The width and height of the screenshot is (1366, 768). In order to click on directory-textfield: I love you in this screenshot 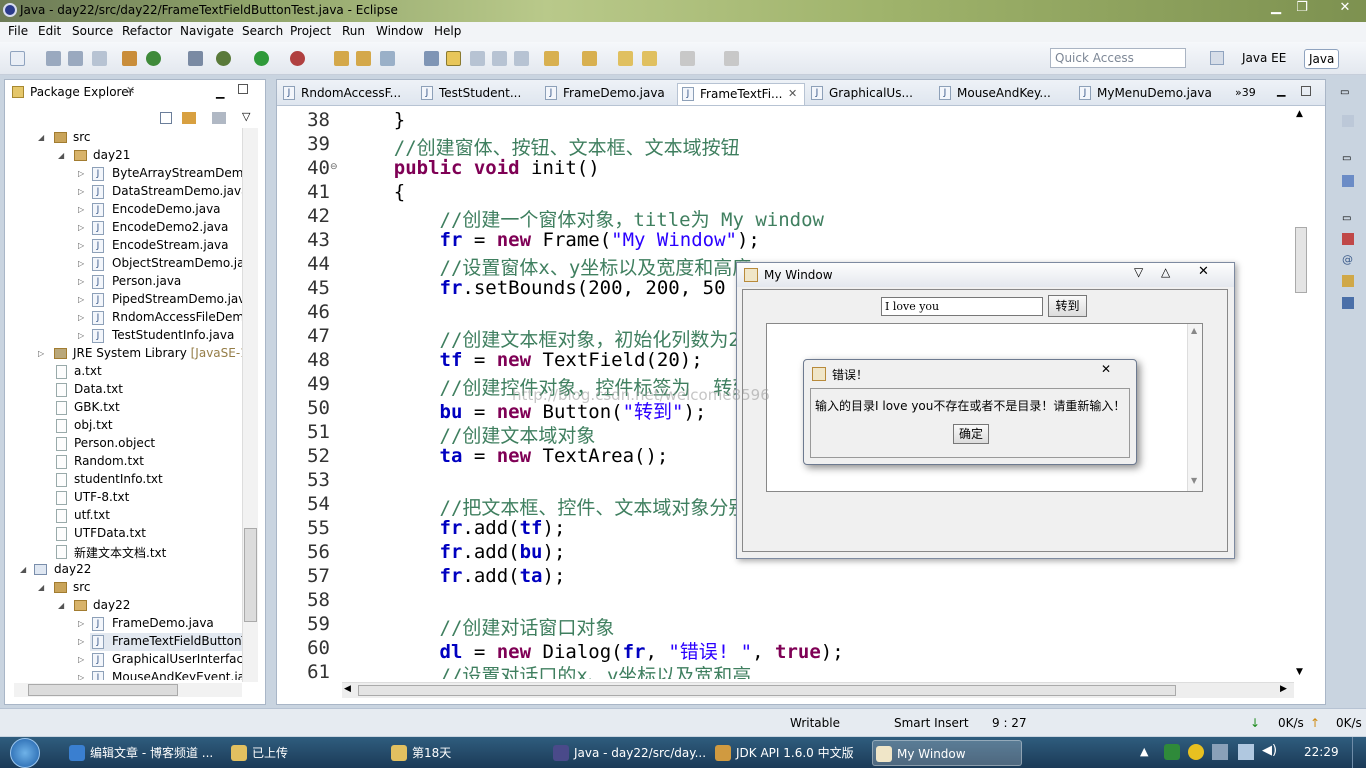, I will do `click(962, 306)`.